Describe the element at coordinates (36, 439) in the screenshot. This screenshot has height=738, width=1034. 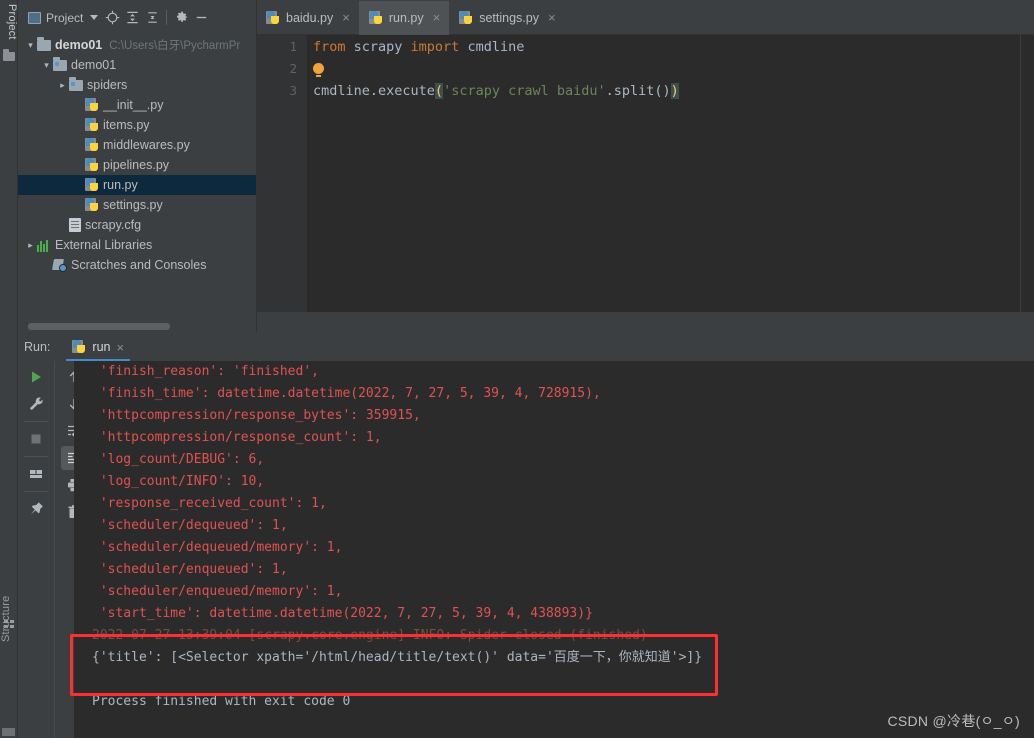
I see `stop-icon` at that location.